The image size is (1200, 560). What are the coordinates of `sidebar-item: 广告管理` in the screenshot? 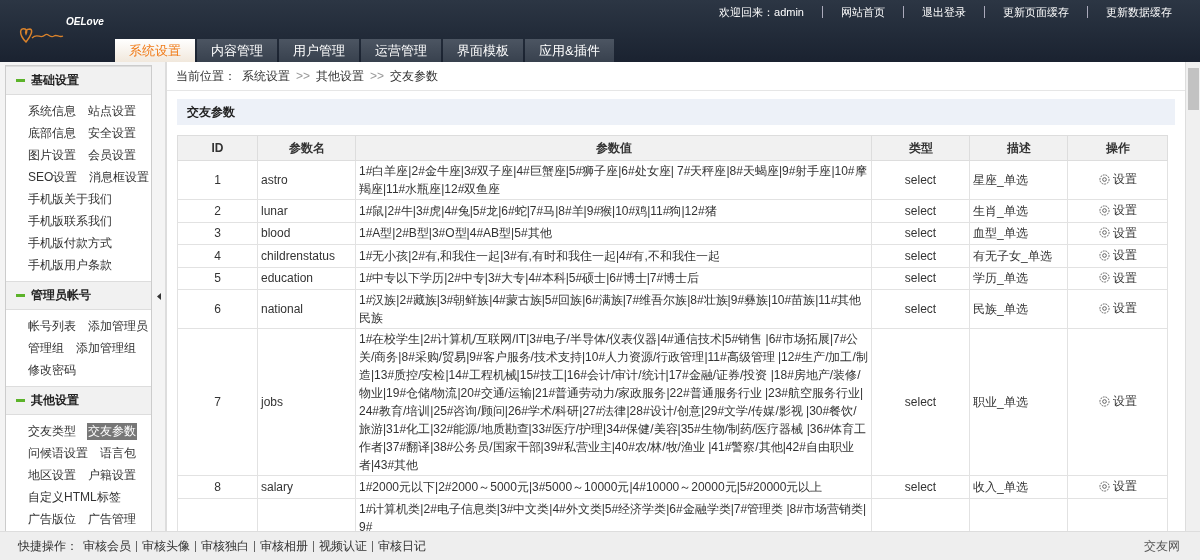 It's located at (112, 519).